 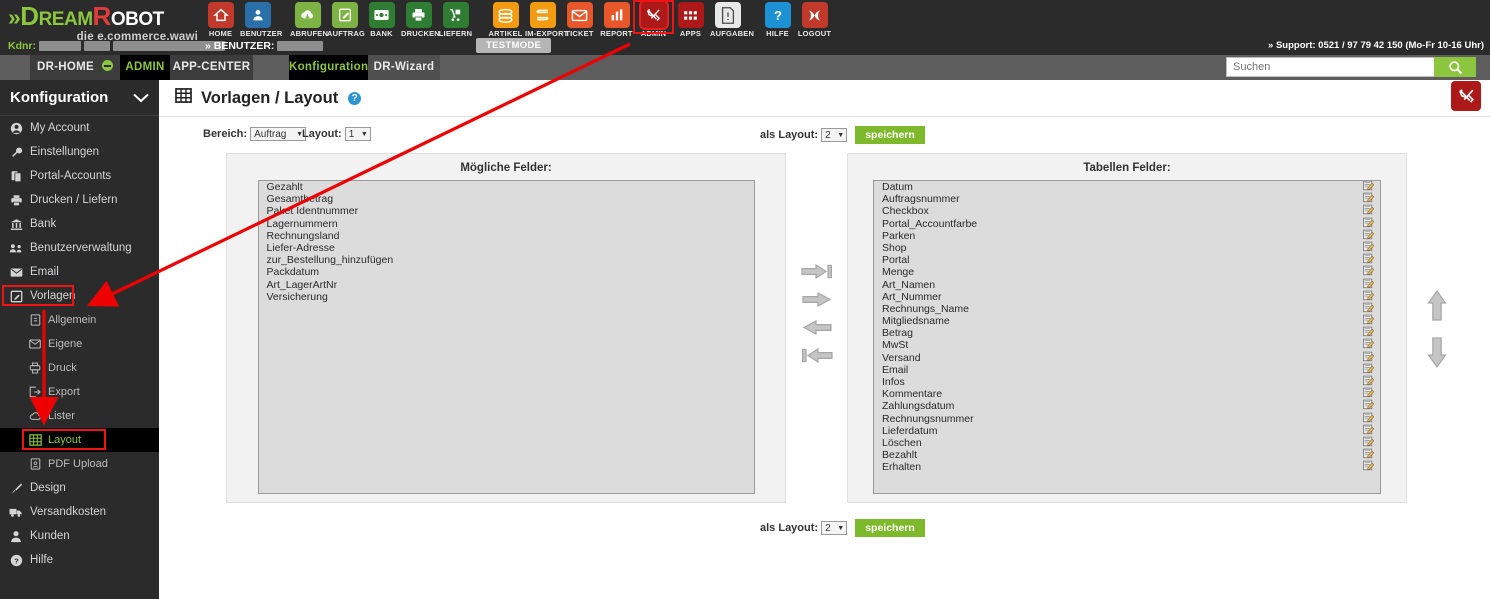 I want to click on nav-abrufen: ABRUFEN, so click(x=309, y=20).